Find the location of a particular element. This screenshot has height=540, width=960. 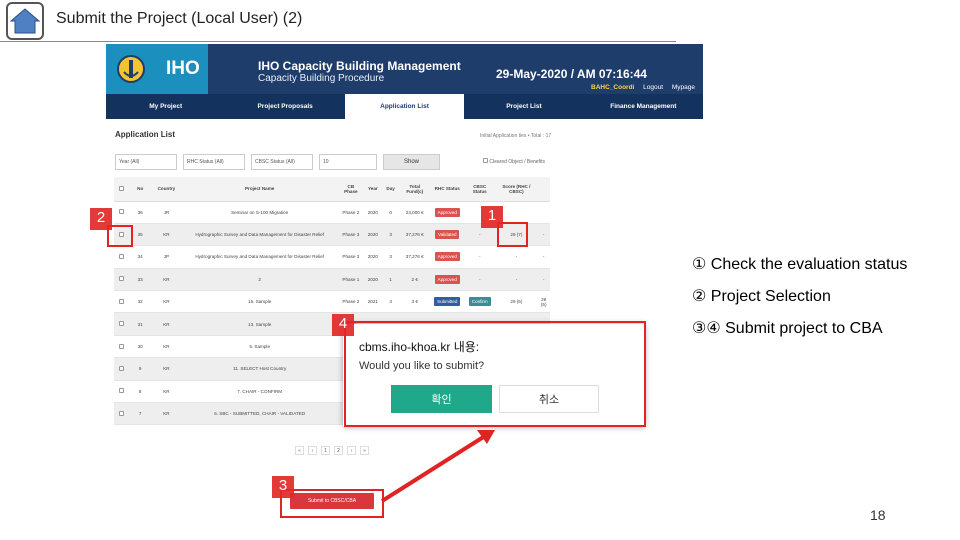

iho-logo: IHO is located at coordinates (157, 69).